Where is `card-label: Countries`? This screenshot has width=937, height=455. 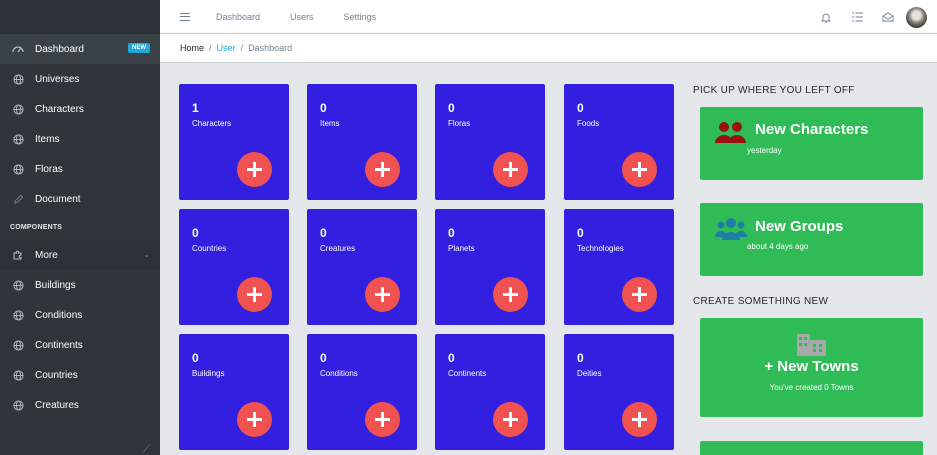
card-label: Countries is located at coordinates (209, 248).